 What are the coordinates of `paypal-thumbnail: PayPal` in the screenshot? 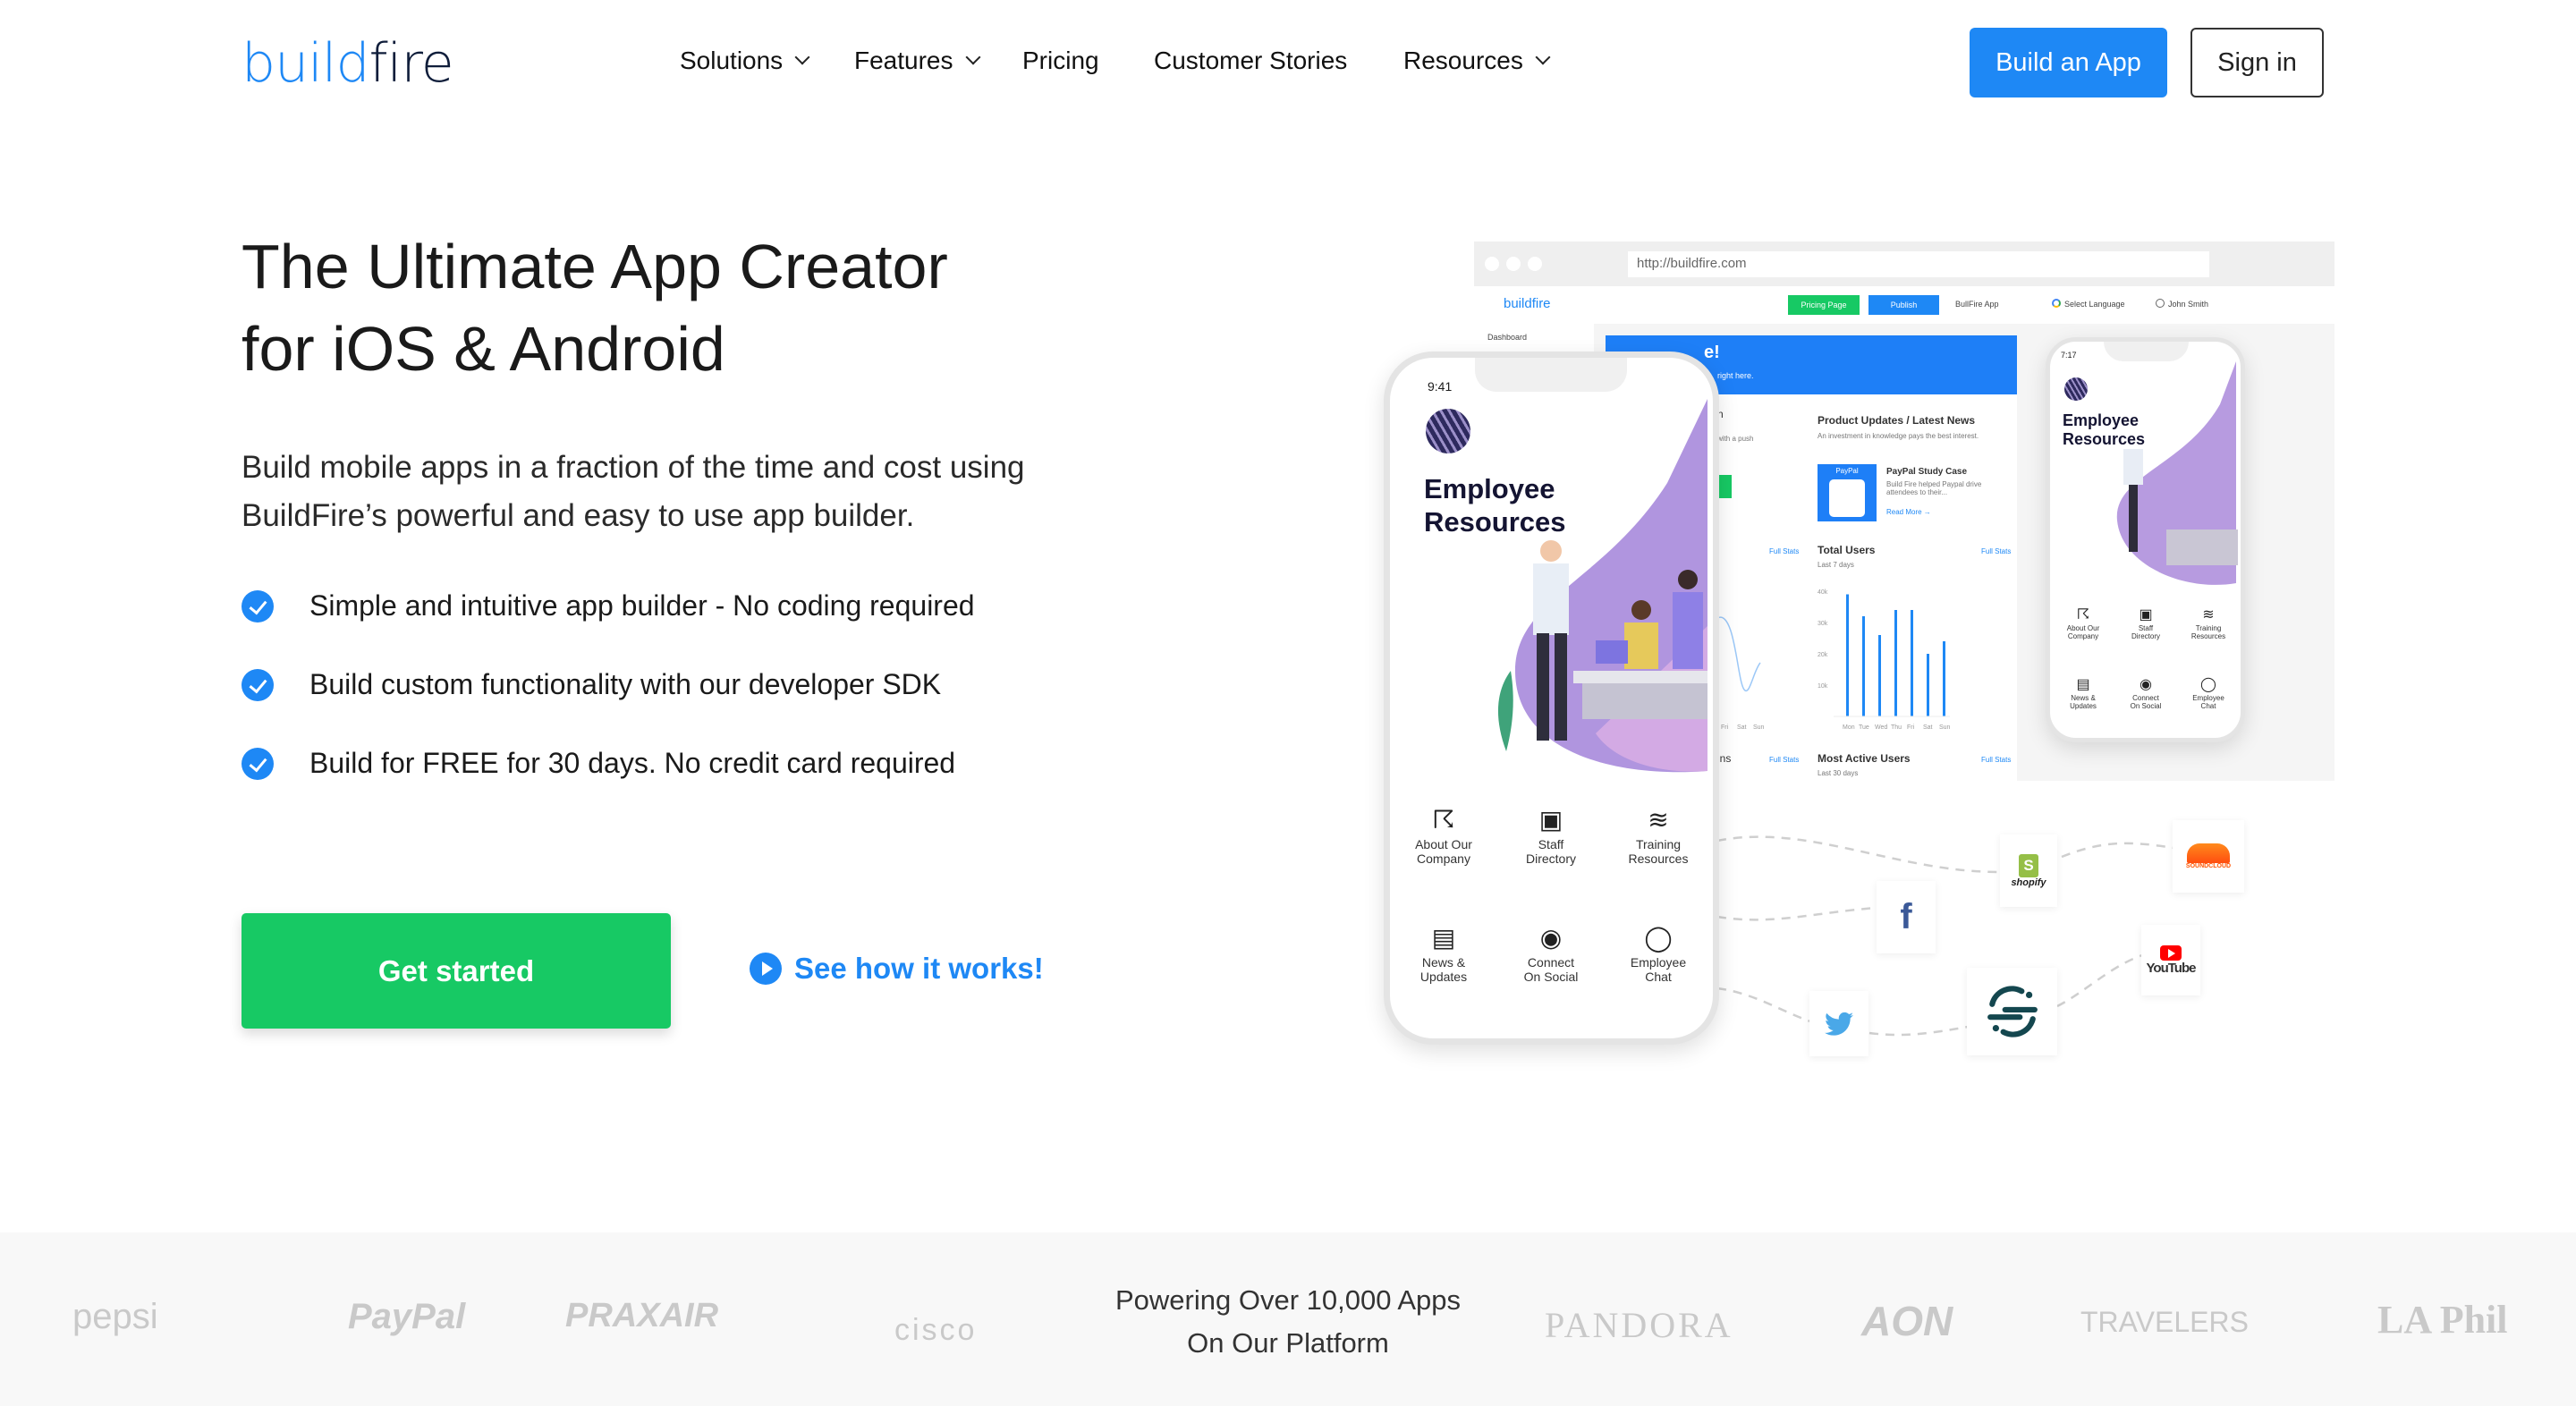 It's located at (1847, 493).